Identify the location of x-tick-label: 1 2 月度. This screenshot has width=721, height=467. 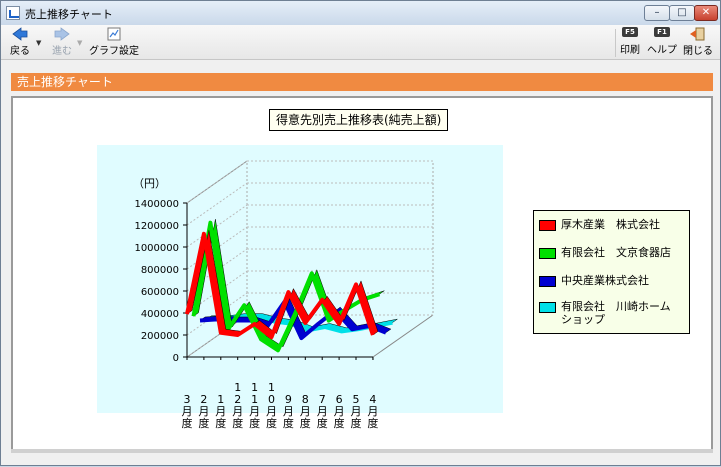
(237, 405).